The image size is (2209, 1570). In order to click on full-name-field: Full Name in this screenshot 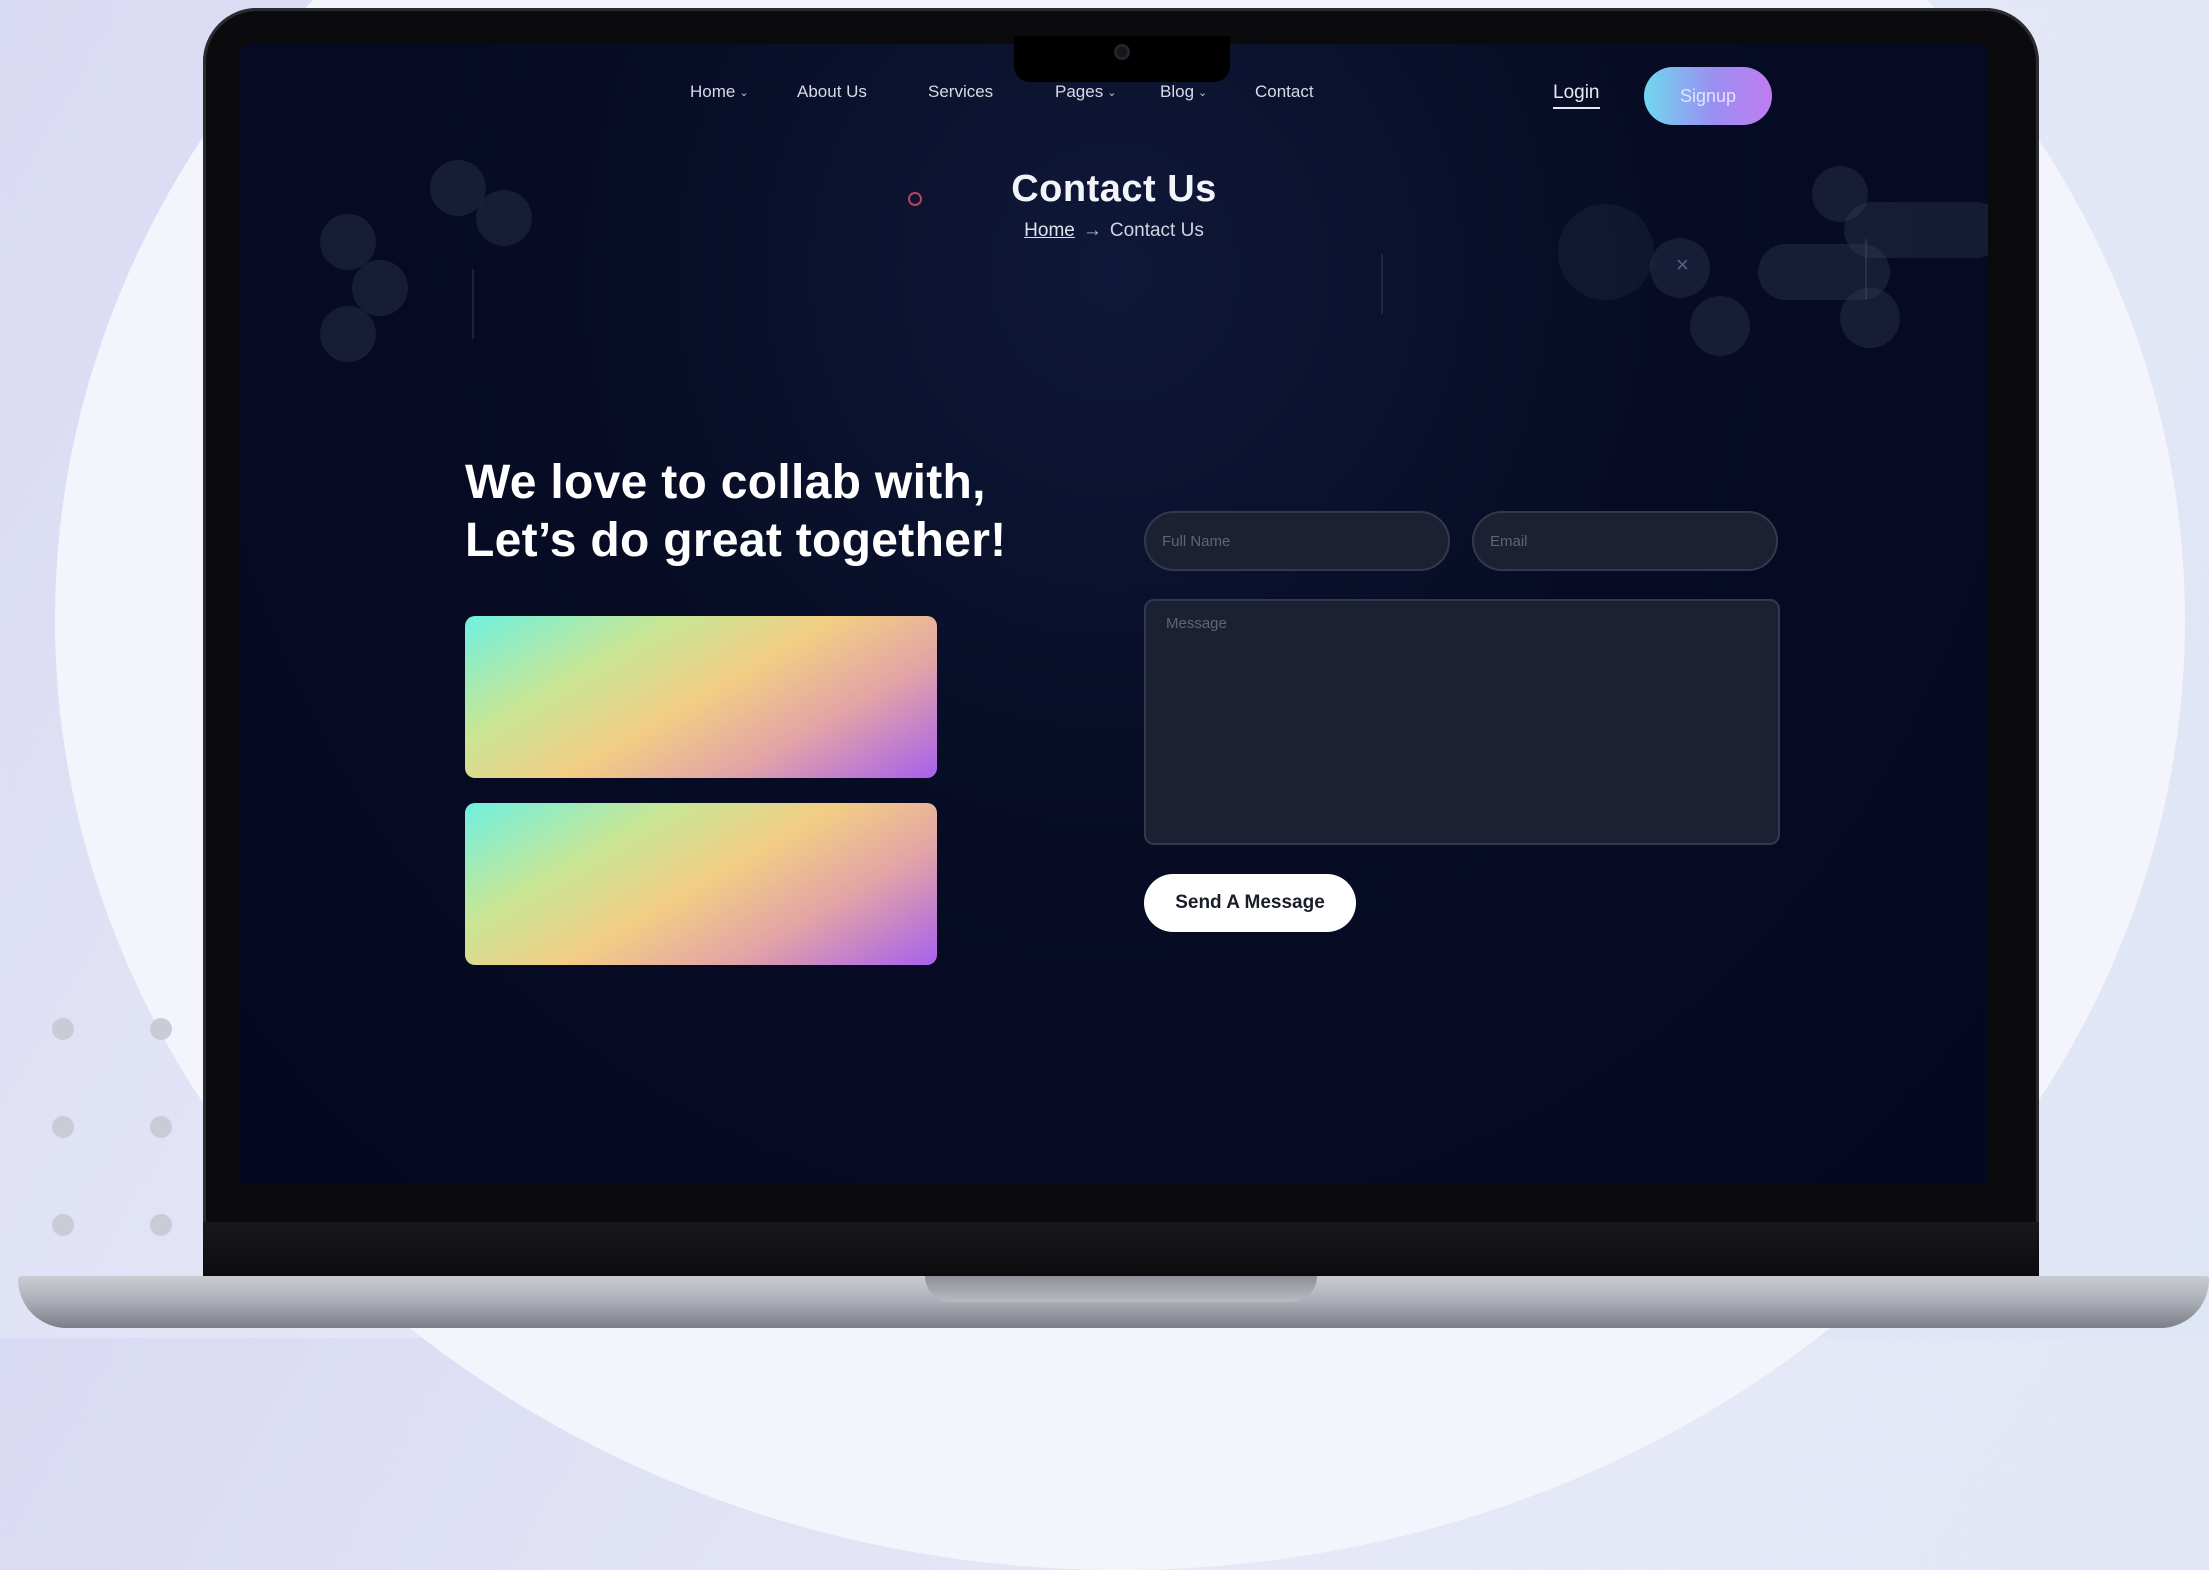, I will do `click(1297, 541)`.